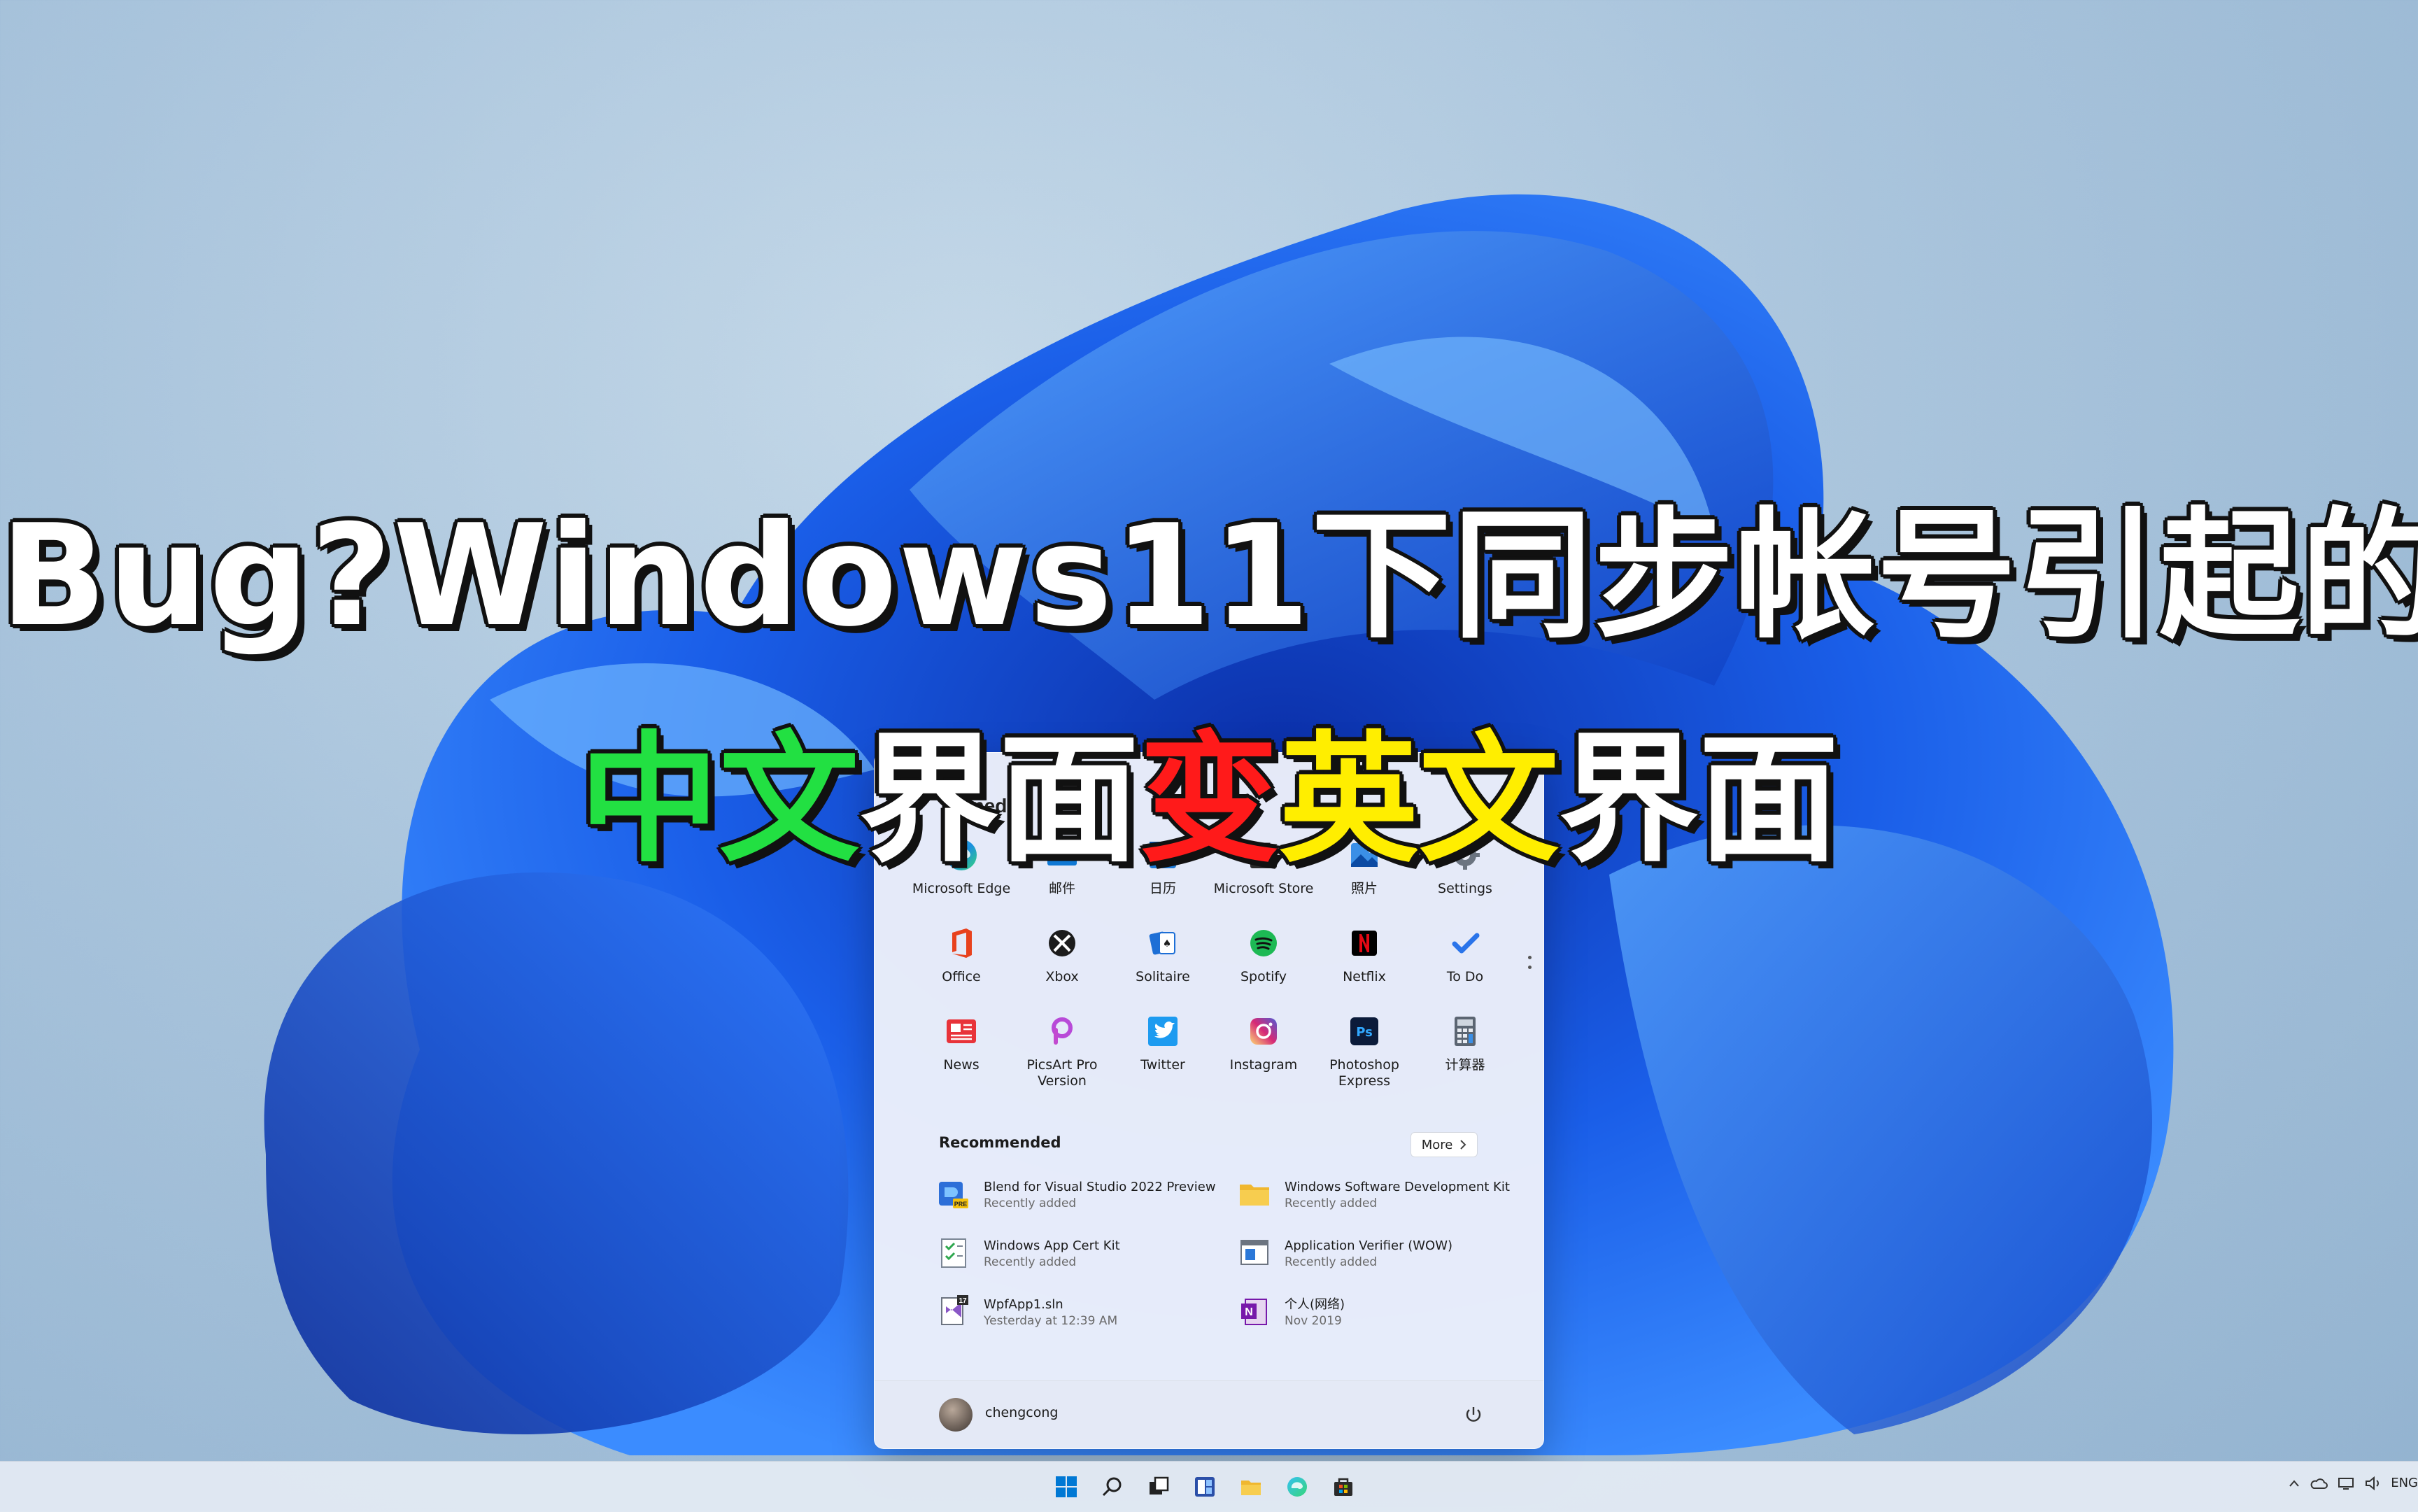  I want to click on more-button: More, so click(1444, 1144).